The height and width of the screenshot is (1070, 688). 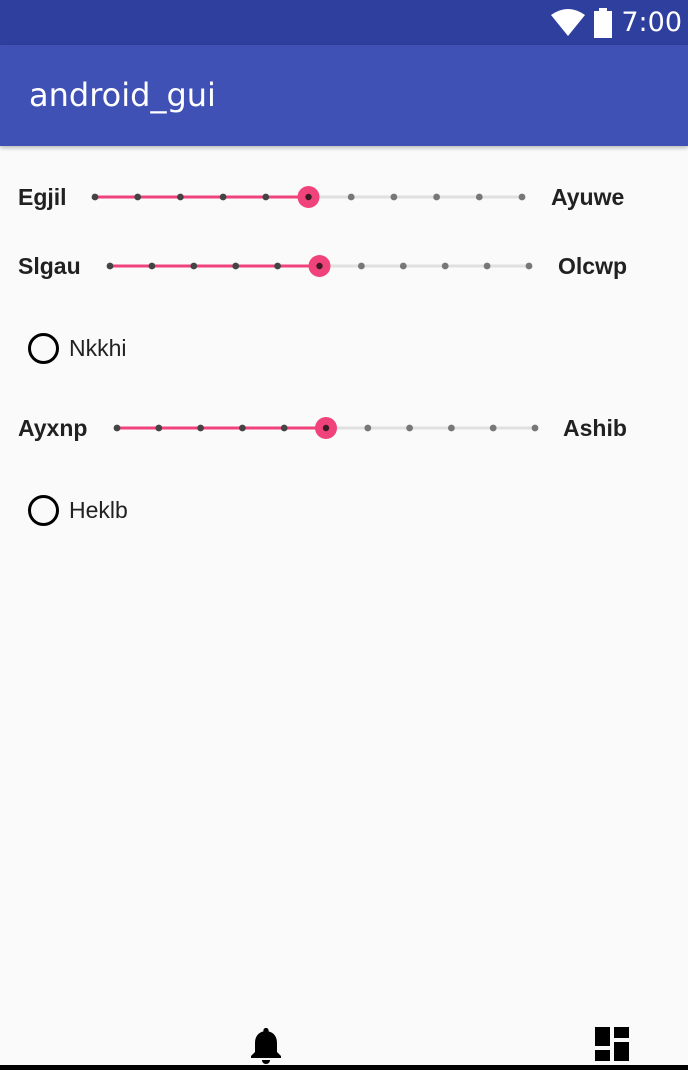 What do you see at coordinates (588, 197) in the screenshot?
I see `slider-end-label: Ayuwe` at bounding box center [588, 197].